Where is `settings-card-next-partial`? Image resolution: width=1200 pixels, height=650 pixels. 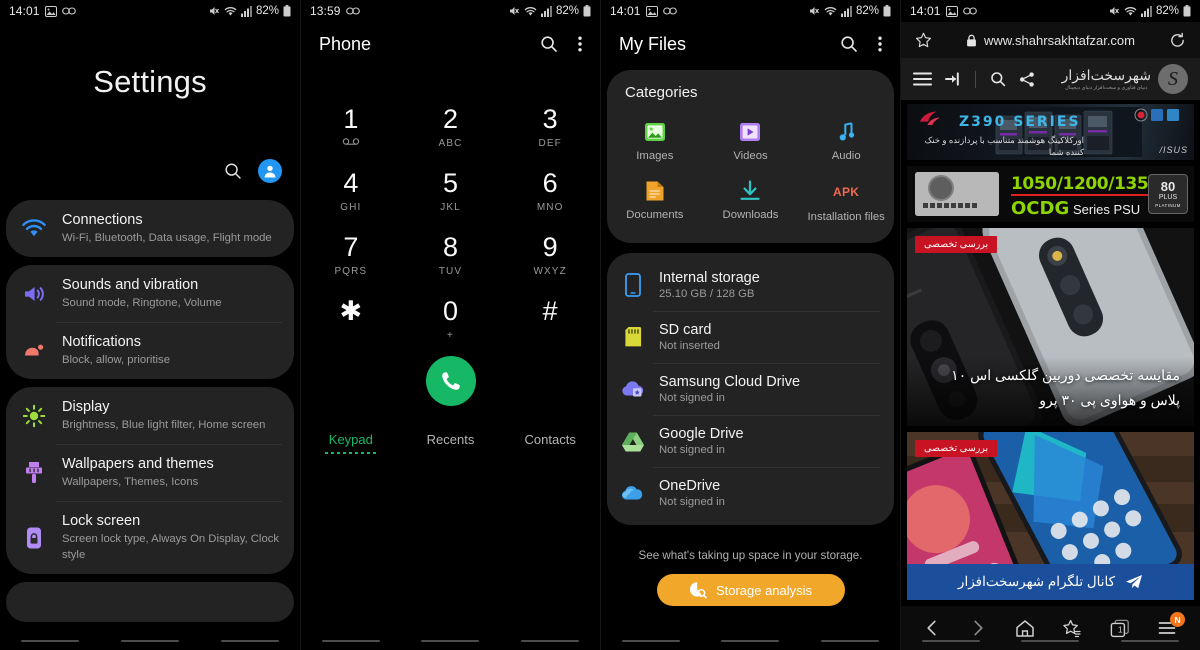
settings-card-next-partial is located at coordinates (150, 601).